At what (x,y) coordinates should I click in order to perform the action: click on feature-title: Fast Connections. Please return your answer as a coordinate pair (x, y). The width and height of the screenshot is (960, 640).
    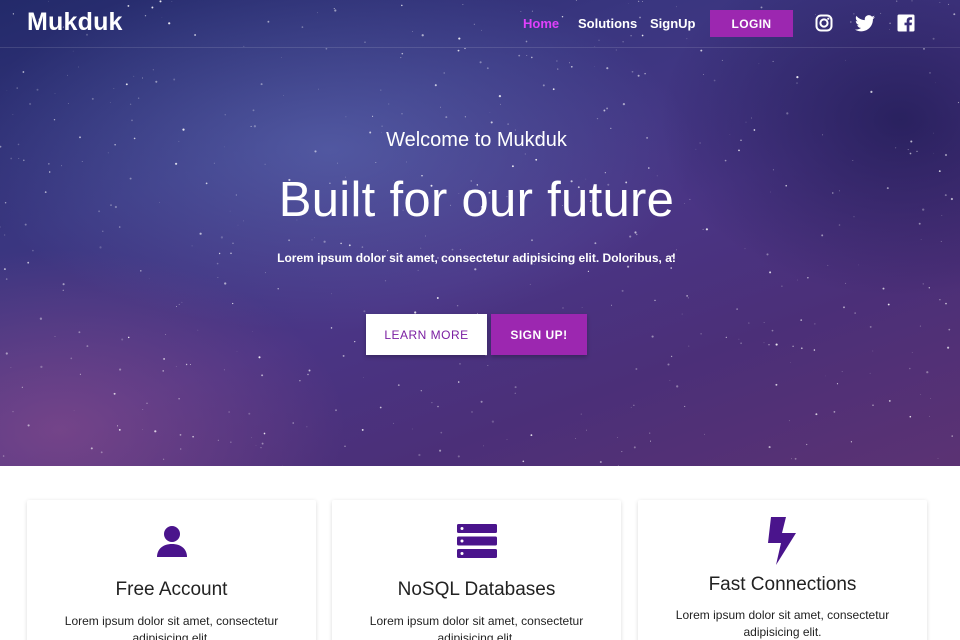
    Looking at the image, I should click on (782, 584).